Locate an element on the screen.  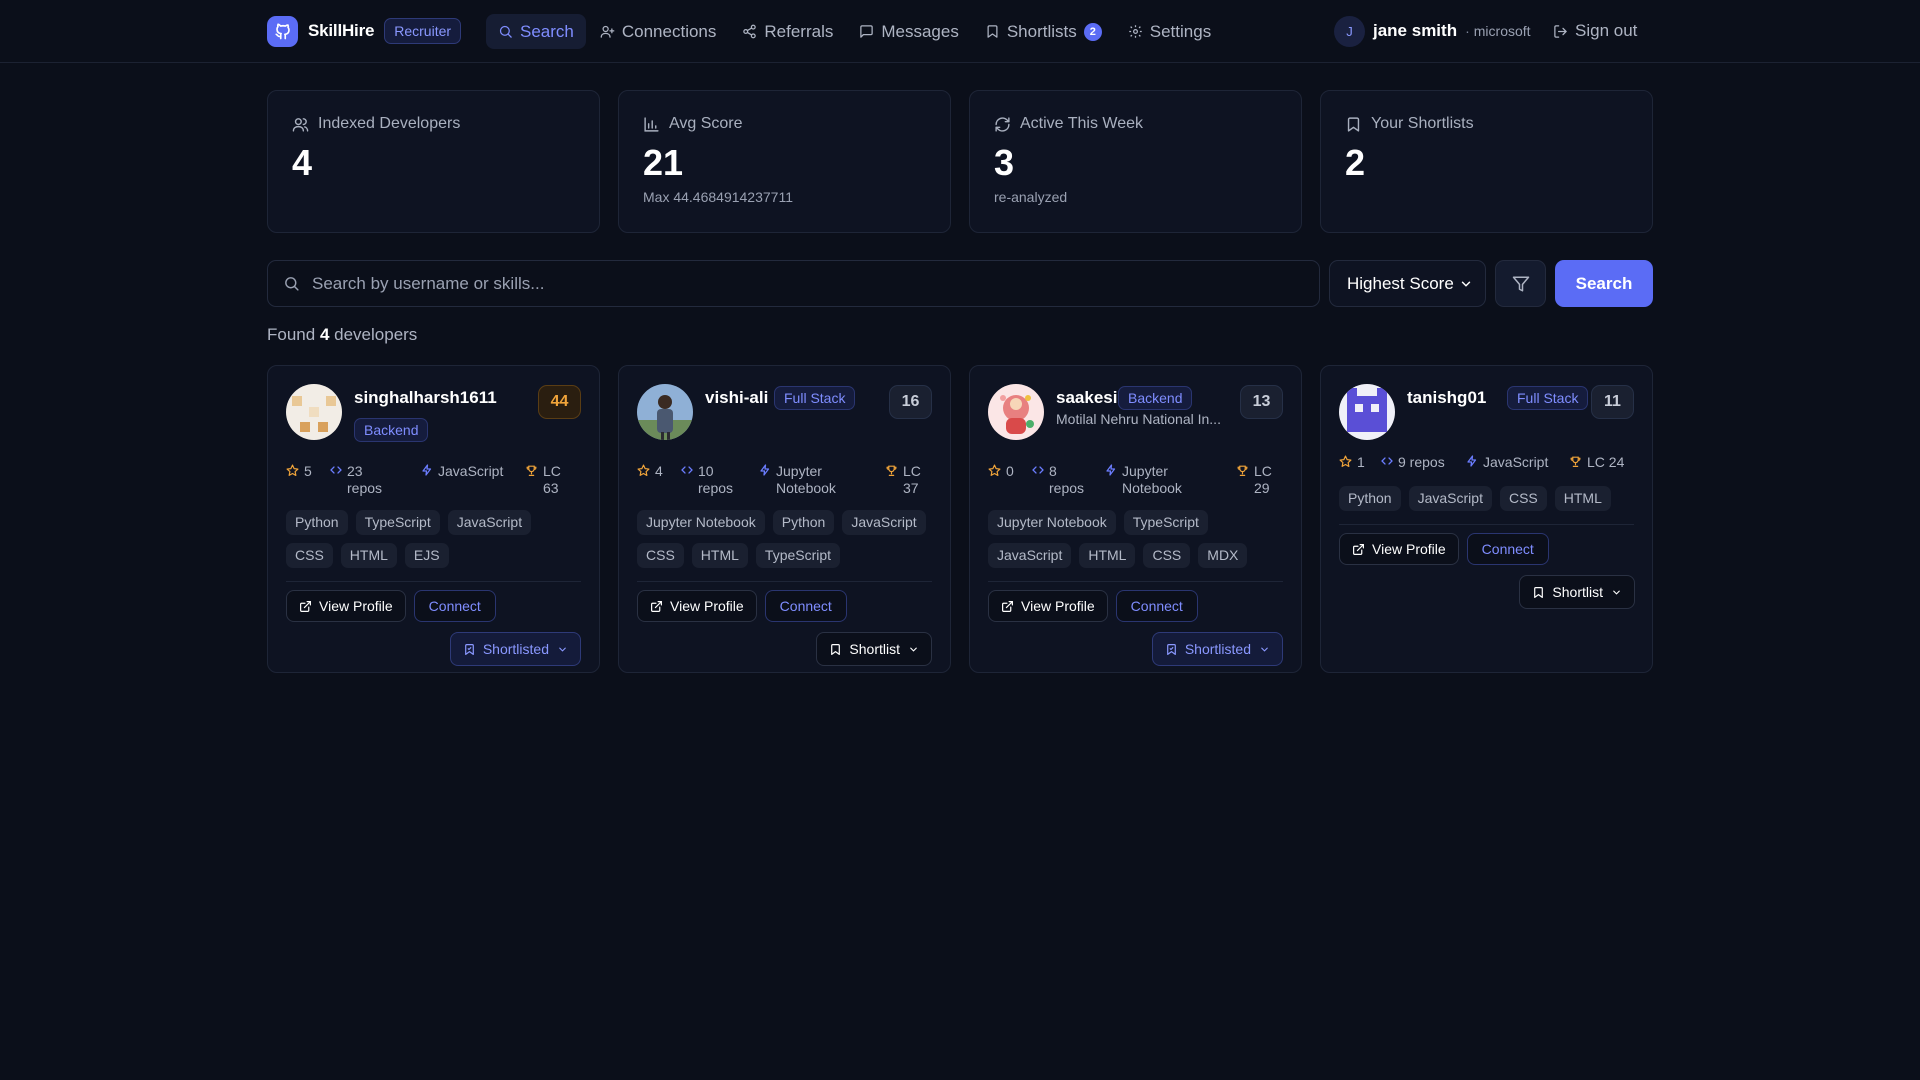
filter-button is located at coordinates (1520, 283).